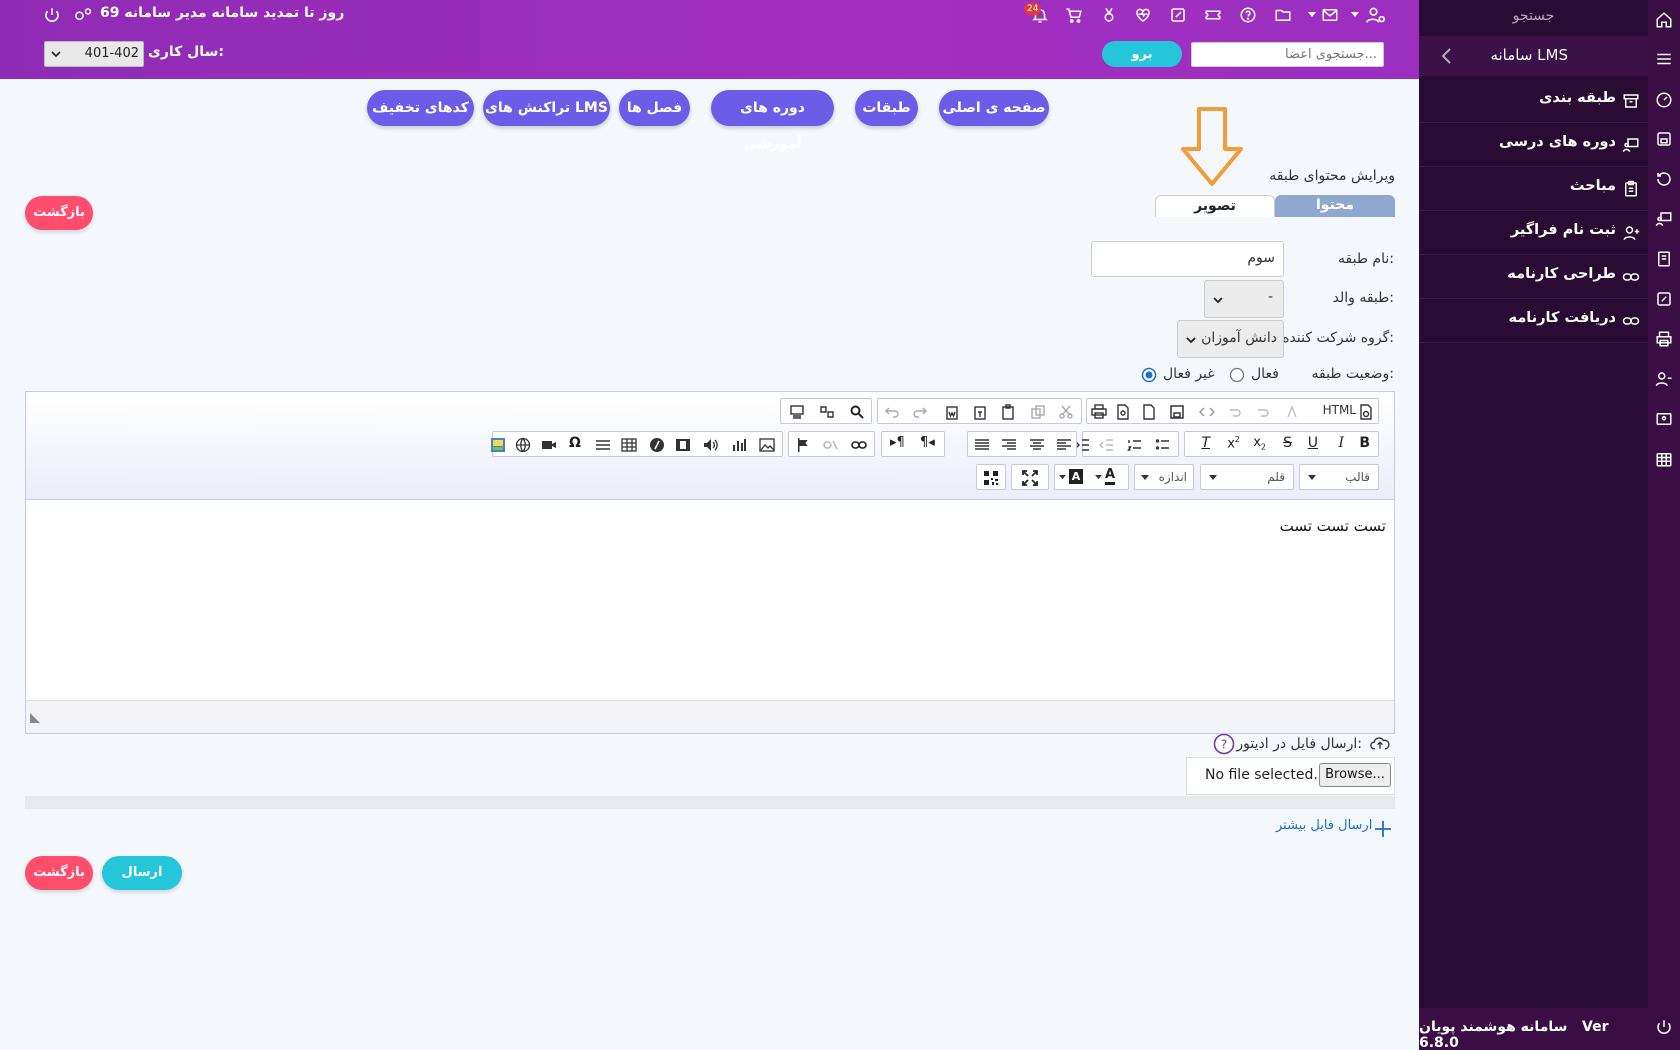  What do you see at coordinates (1187, 259) in the screenshot?
I see `name-input: سوم` at bounding box center [1187, 259].